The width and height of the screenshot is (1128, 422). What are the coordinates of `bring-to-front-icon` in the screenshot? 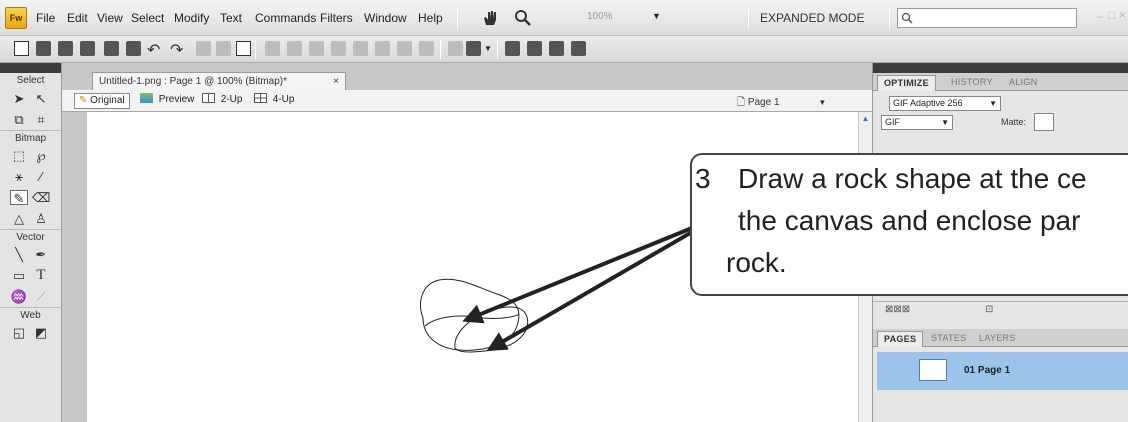 It's located at (404, 48).